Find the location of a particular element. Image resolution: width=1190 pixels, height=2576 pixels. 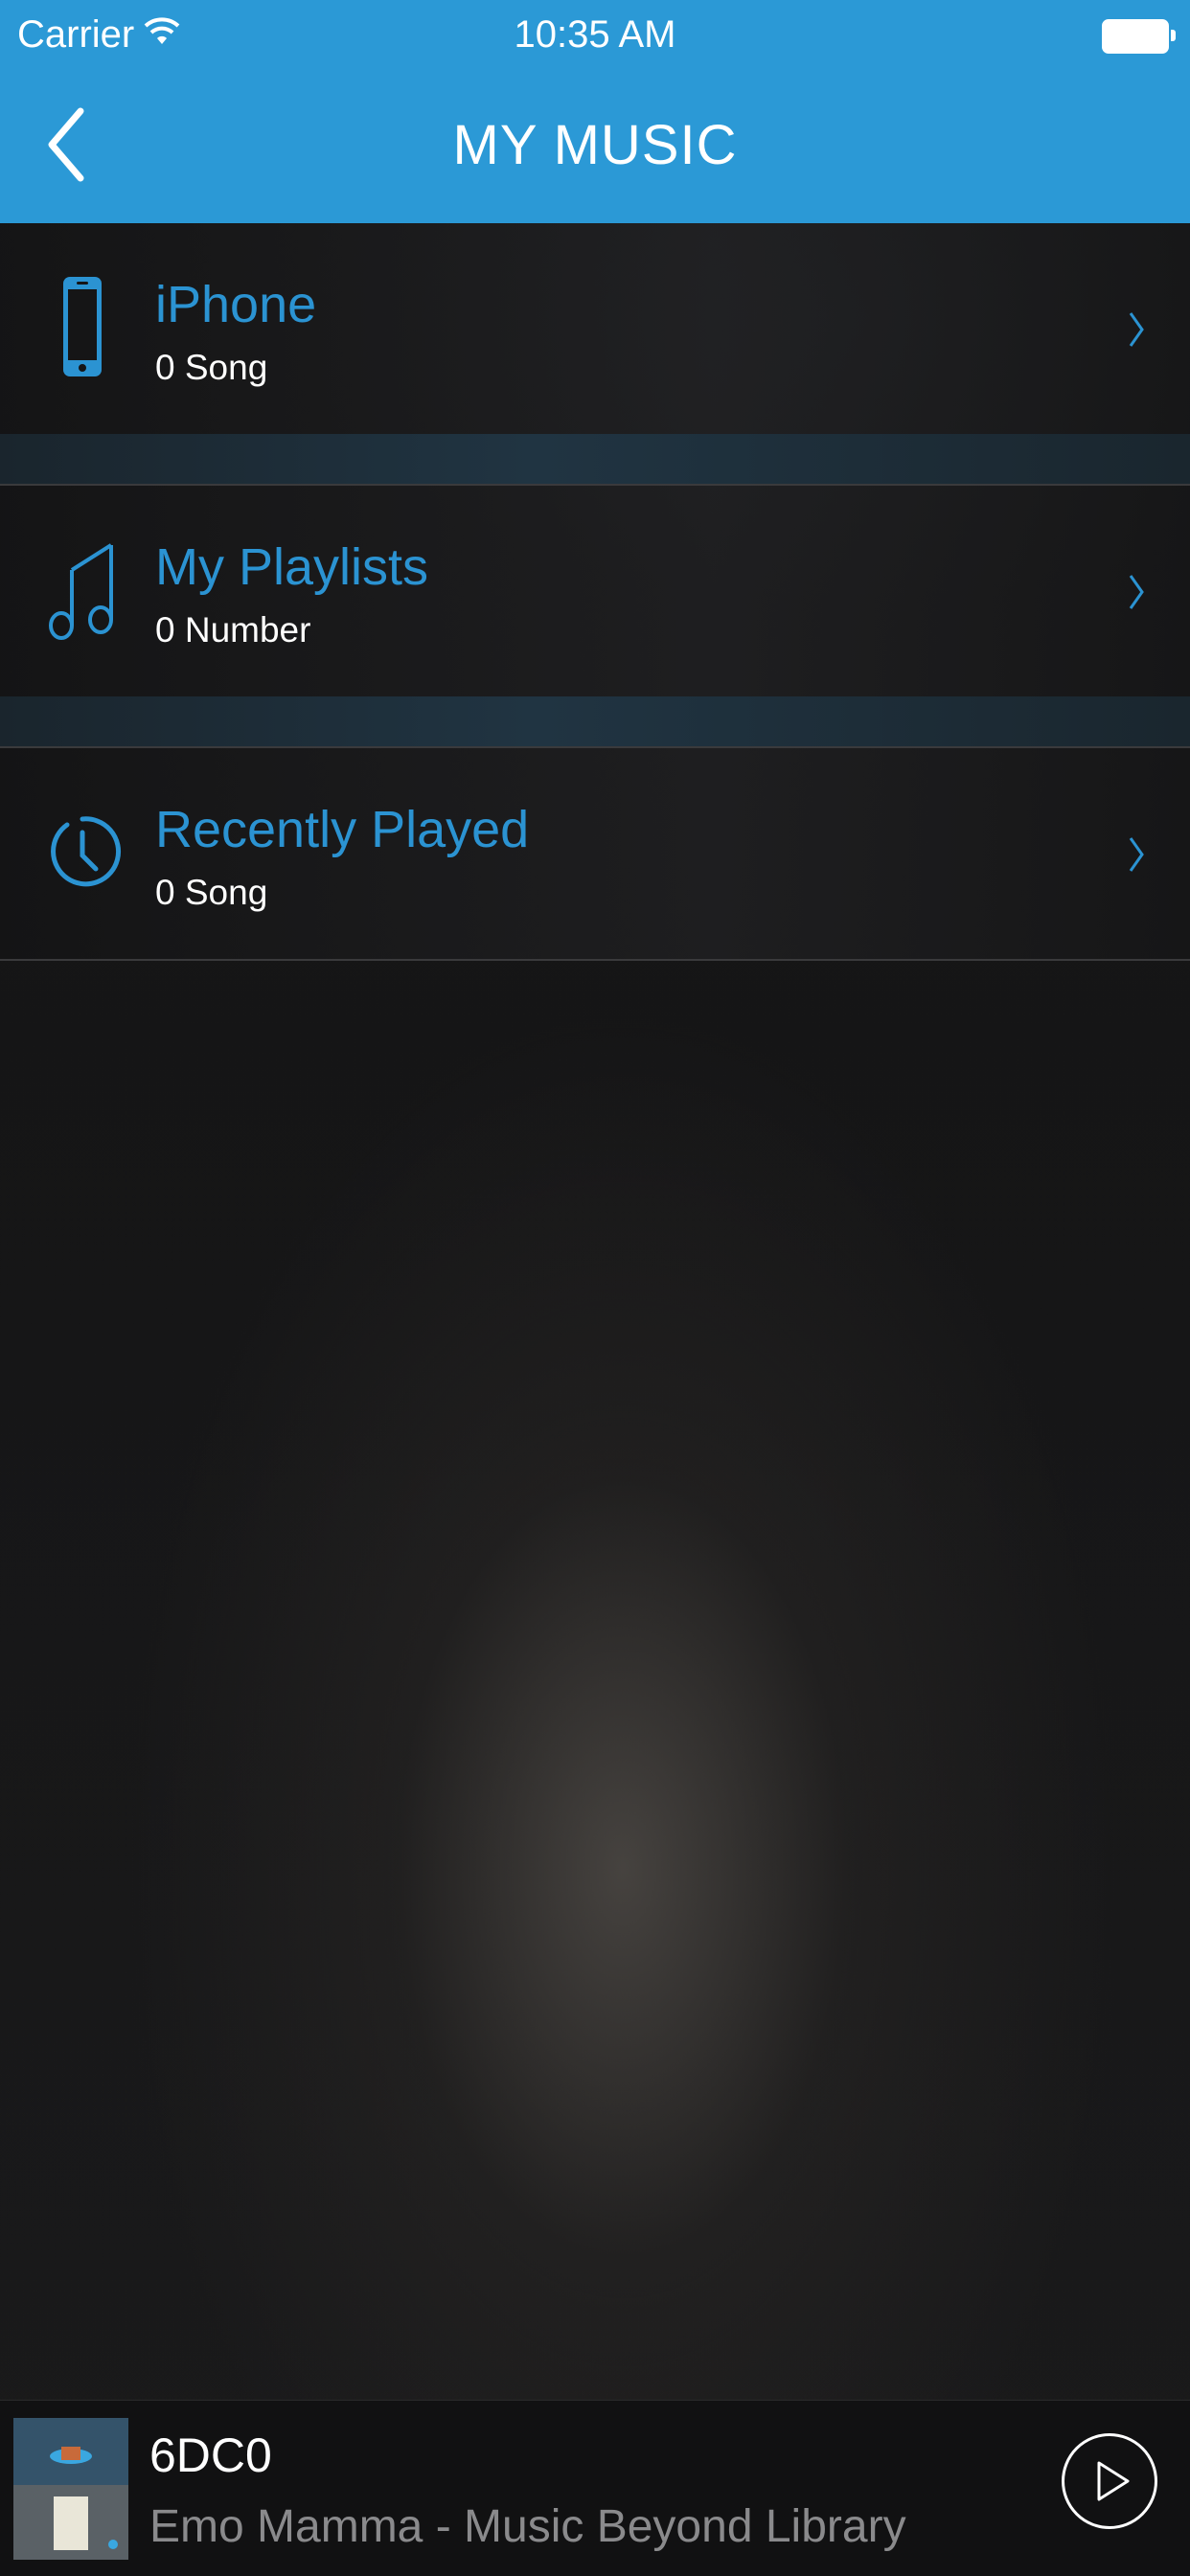

clock-icon is located at coordinates (87, 851).